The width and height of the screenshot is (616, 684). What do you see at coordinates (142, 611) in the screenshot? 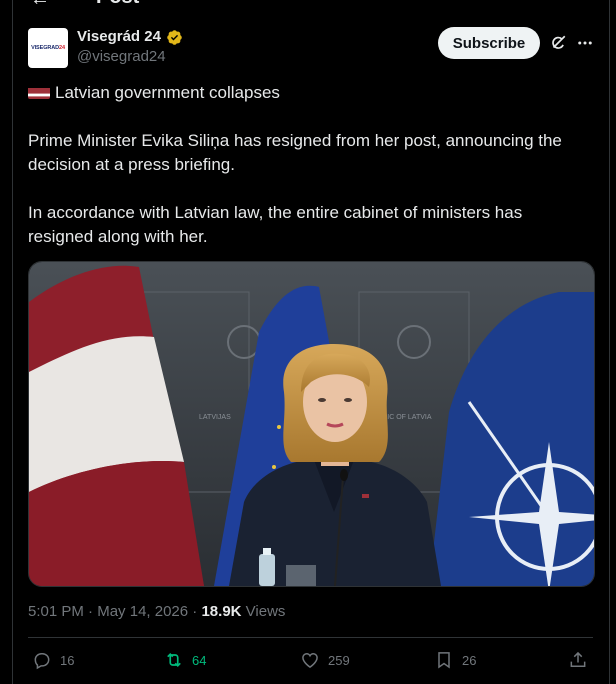
I see `post-date: May 14, 2026` at bounding box center [142, 611].